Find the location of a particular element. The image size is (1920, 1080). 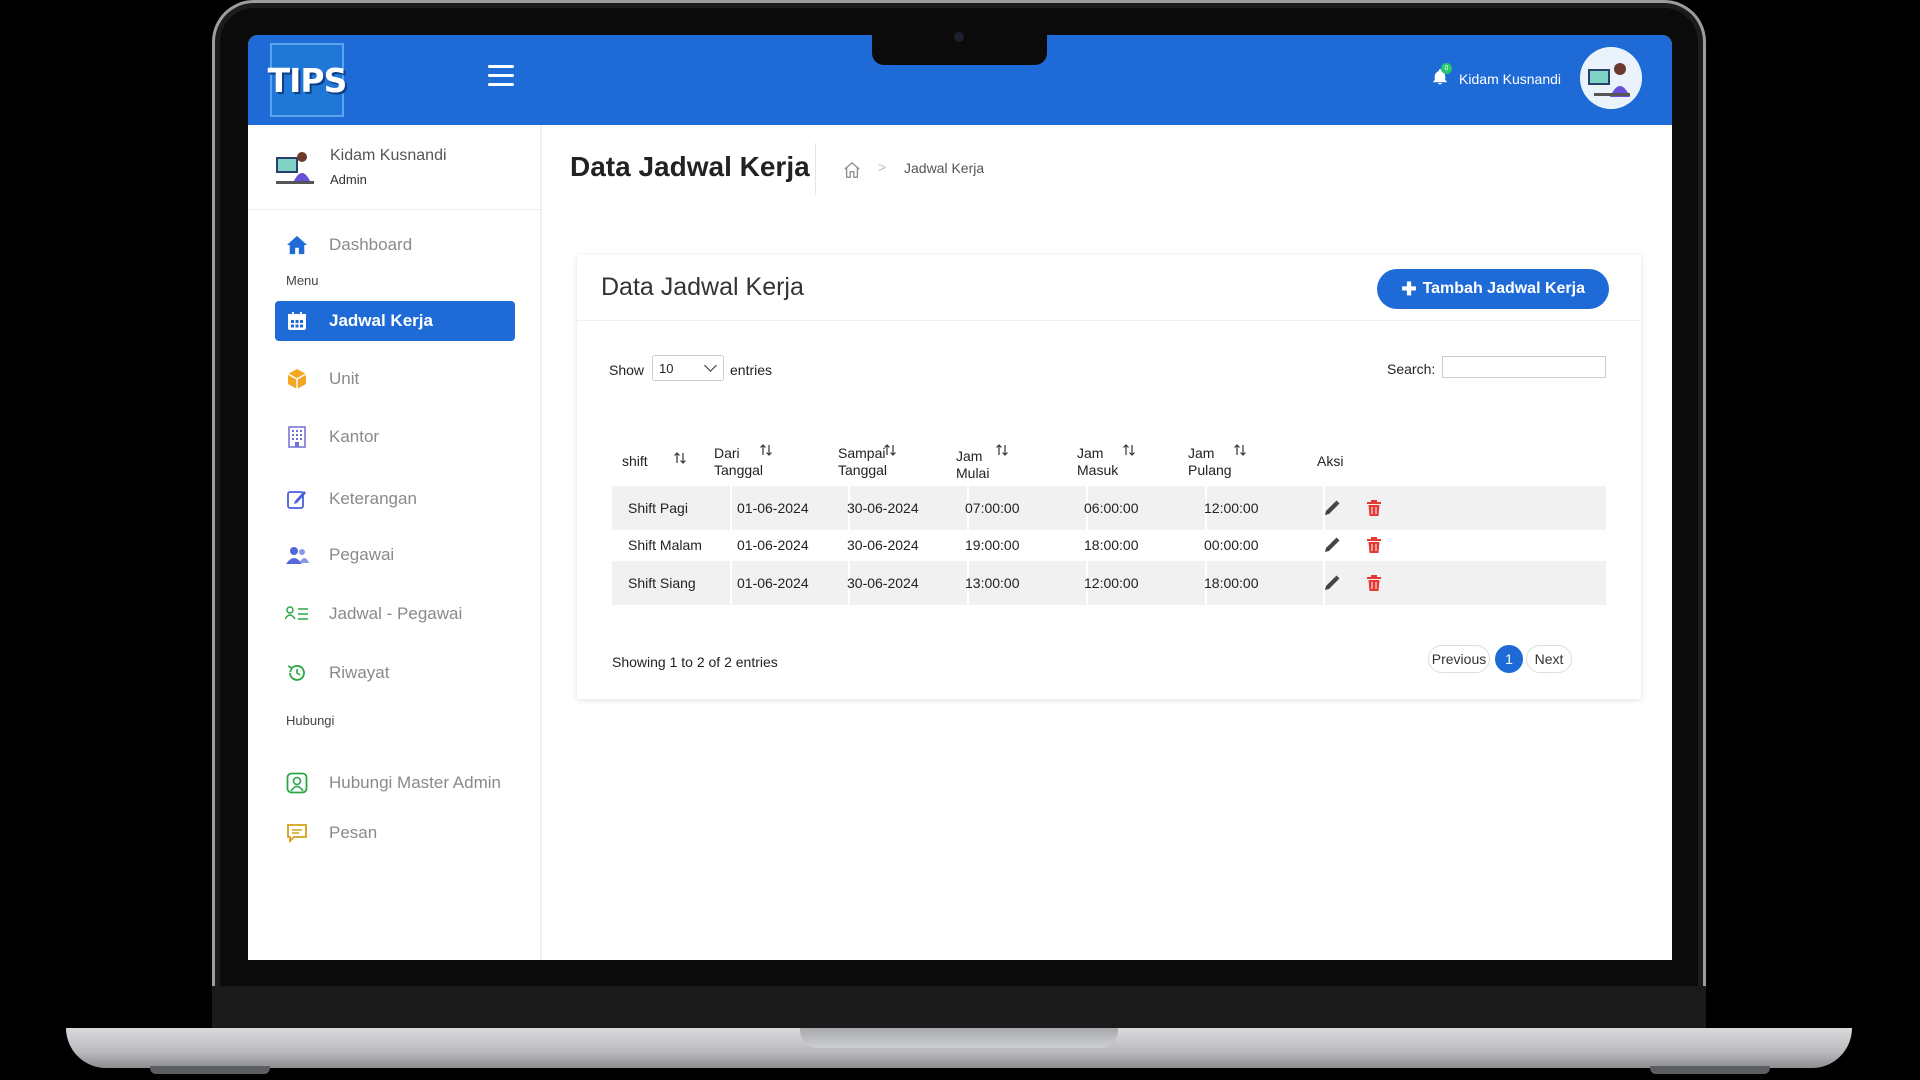

column-header-jam-mulai: Jam Mulai is located at coordinates (976, 465).